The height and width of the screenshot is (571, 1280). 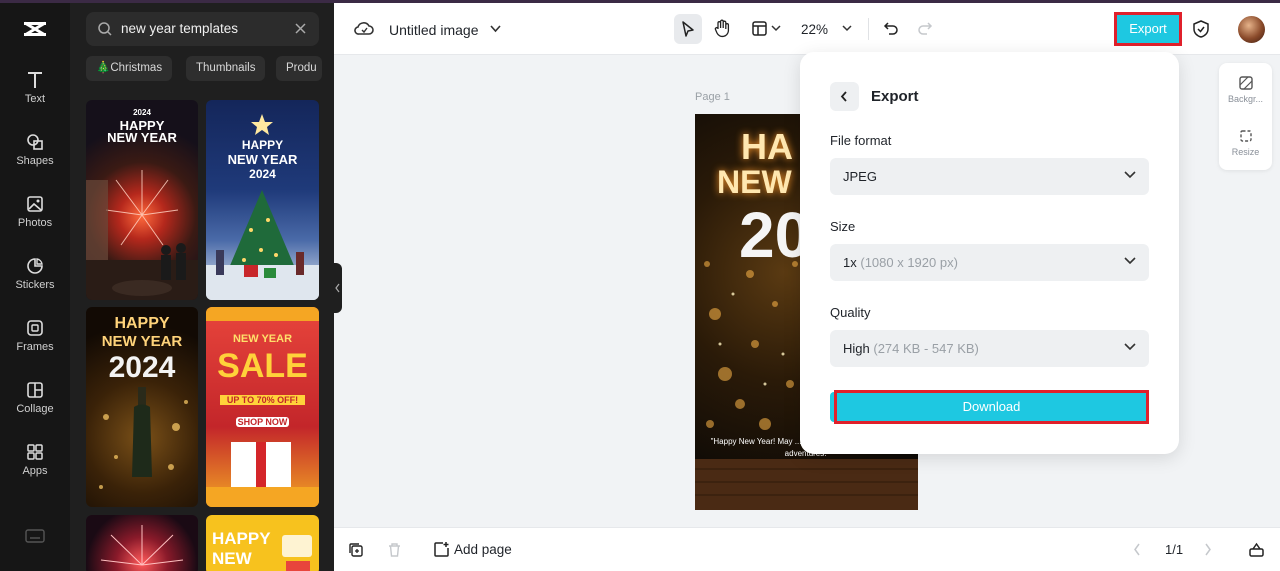 What do you see at coordinates (891, 28) in the screenshot?
I see `undo-icon` at bounding box center [891, 28].